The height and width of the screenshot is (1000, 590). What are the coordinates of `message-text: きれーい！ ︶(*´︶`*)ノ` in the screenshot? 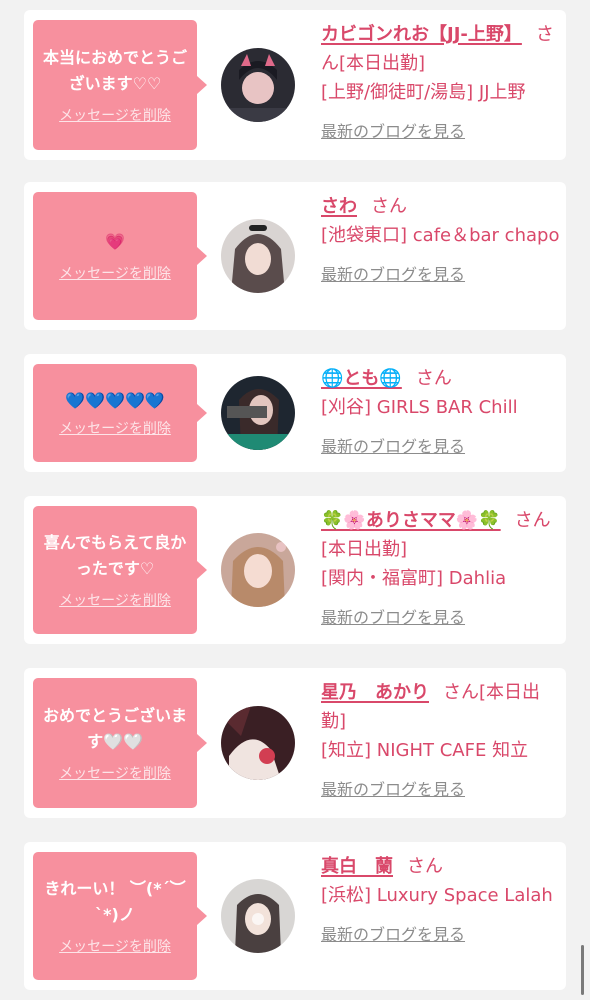 It's located at (115, 901).